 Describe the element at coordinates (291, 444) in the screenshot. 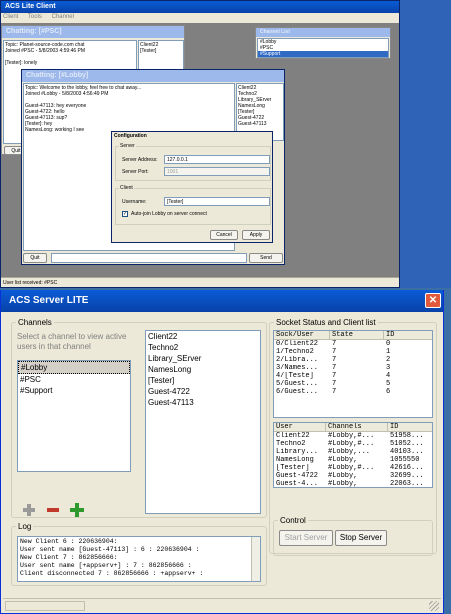

I see `user-row-cell: Techno2` at that location.